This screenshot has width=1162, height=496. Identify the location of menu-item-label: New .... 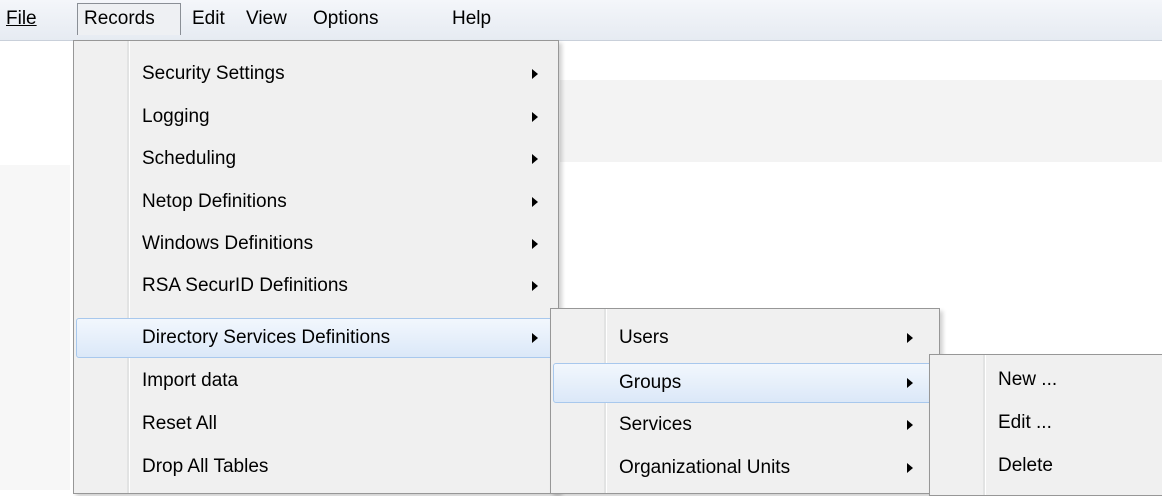
(1028, 379).